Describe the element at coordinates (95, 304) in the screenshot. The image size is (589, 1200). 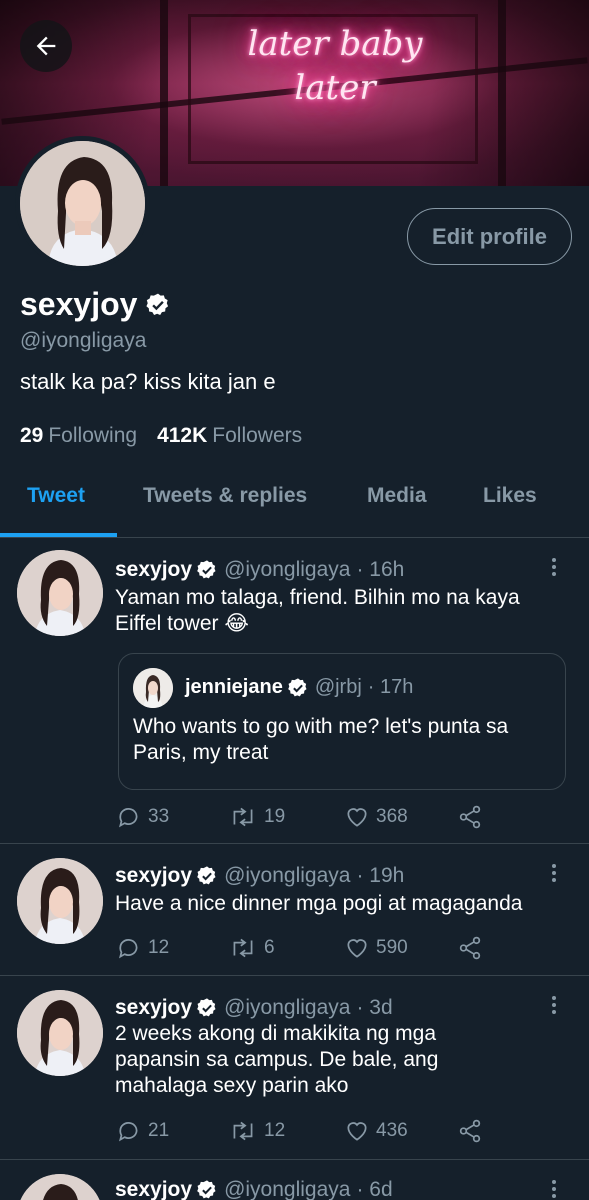
I see `profile-display-name: sexyjoy` at that location.